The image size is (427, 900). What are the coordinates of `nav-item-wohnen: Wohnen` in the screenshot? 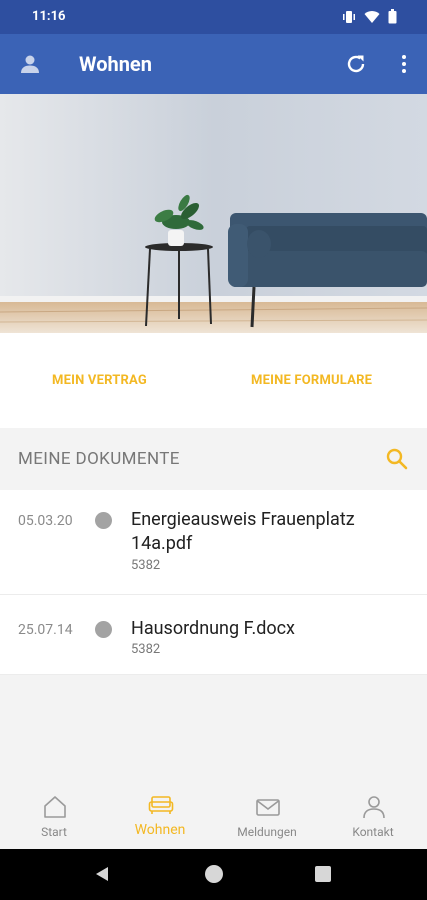 It's located at (160, 814).